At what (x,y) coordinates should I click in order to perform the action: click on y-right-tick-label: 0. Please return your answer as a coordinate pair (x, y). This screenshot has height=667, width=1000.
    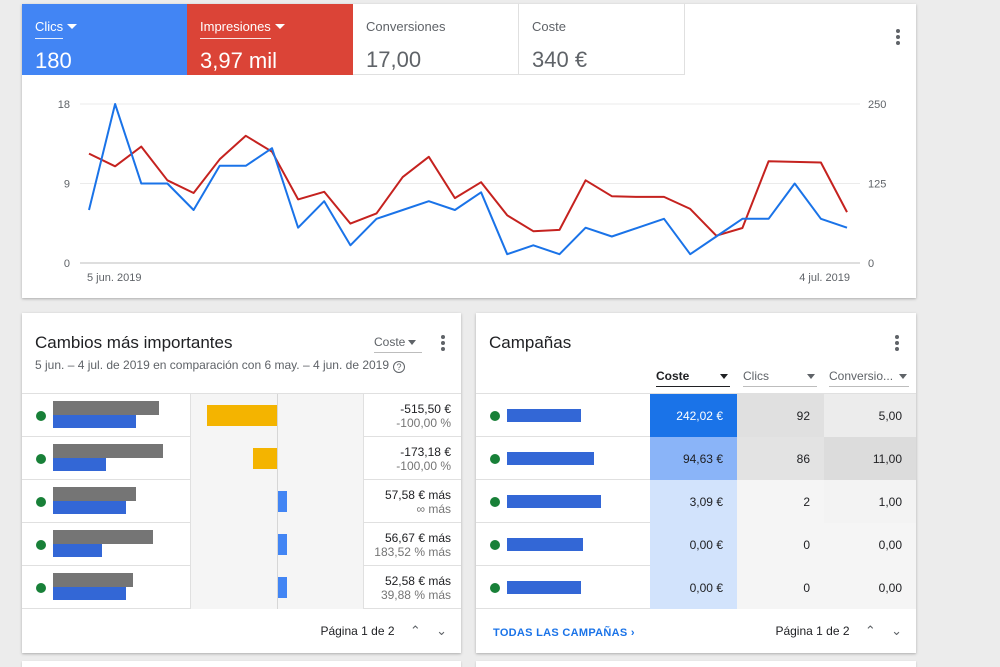
    Looking at the image, I should click on (871, 264).